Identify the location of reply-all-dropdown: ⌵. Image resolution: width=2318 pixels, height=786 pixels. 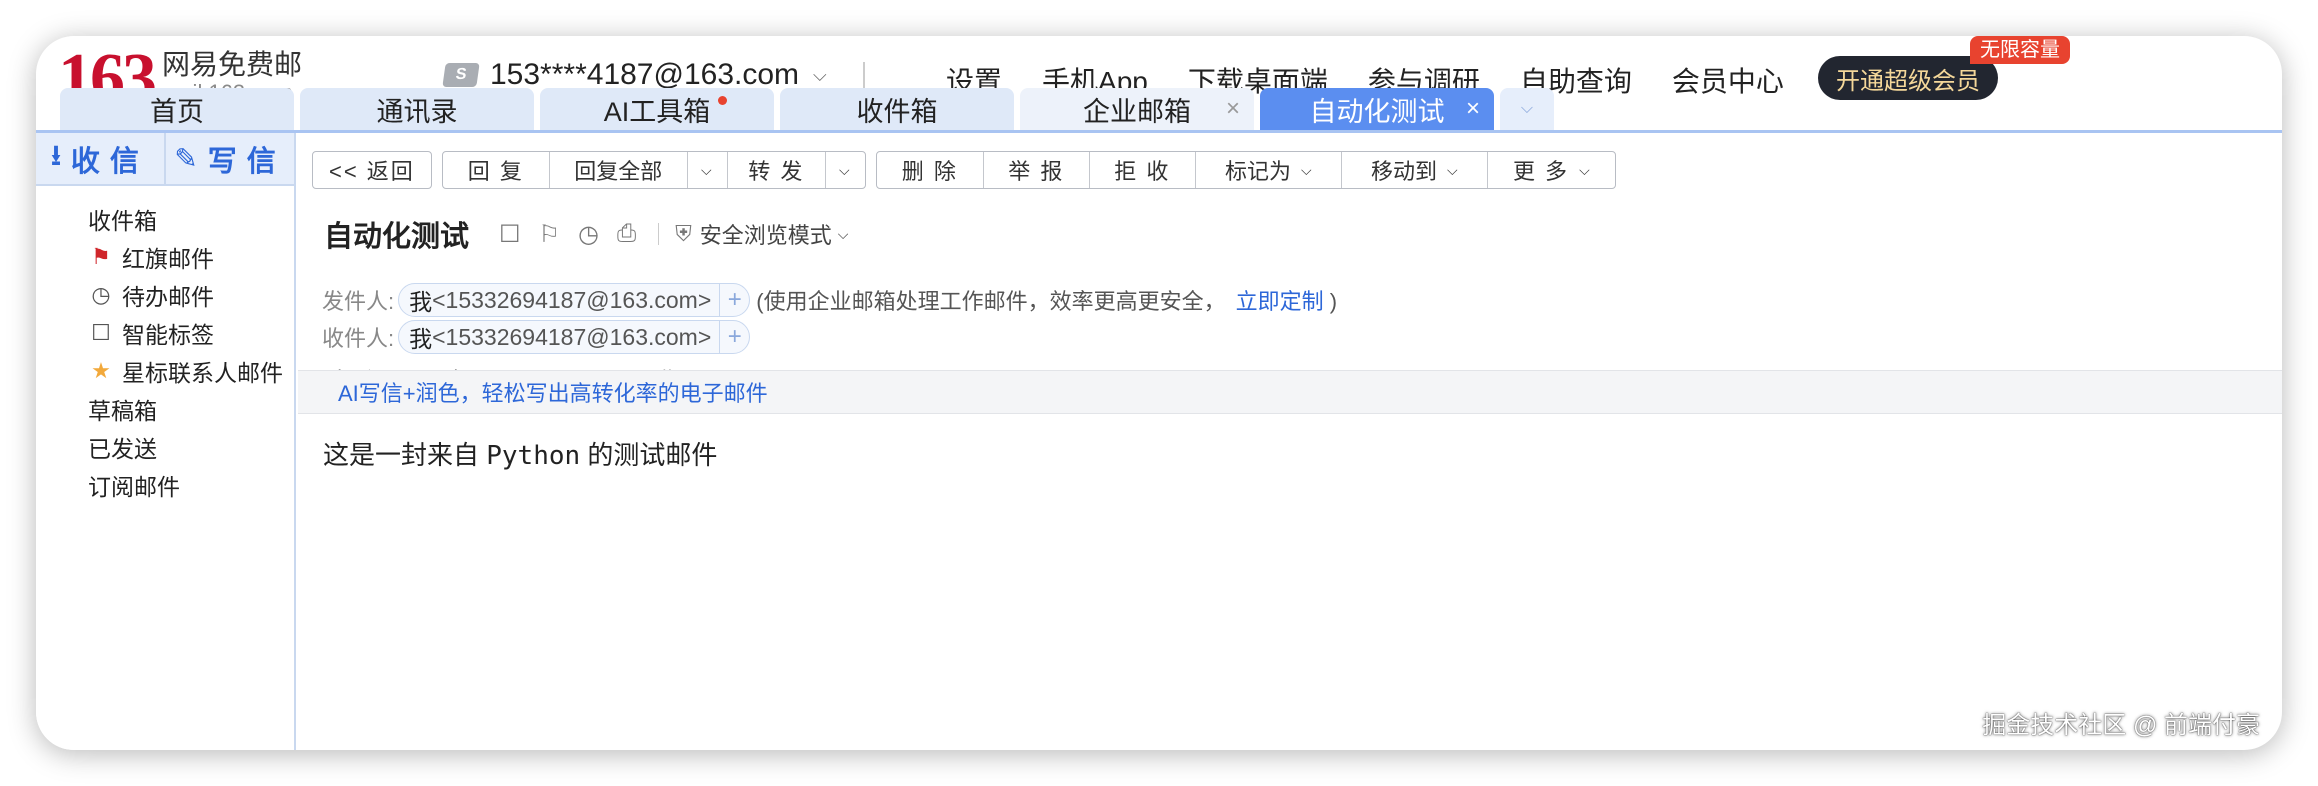
(706, 170).